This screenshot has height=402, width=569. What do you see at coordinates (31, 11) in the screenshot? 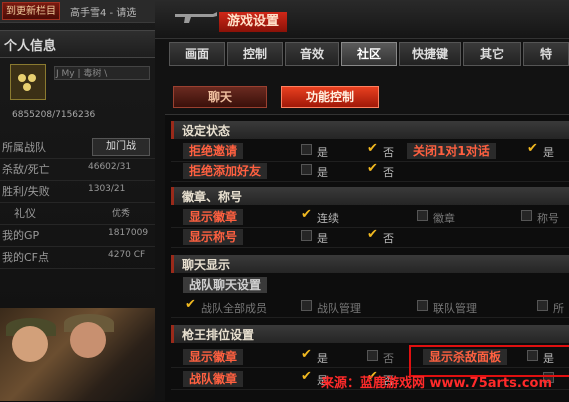
I see `top-tab: 到更新栏目` at bounding box center [31, 11].